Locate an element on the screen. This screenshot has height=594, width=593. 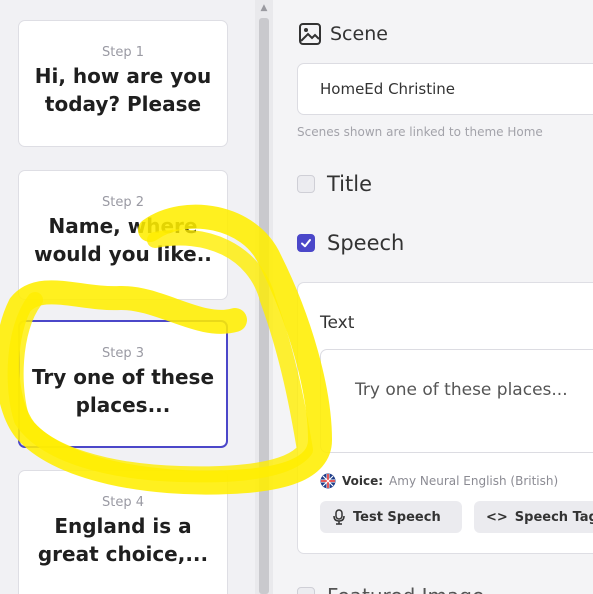
test-speech-button: Test Speech is located at coordinates (391, 517).